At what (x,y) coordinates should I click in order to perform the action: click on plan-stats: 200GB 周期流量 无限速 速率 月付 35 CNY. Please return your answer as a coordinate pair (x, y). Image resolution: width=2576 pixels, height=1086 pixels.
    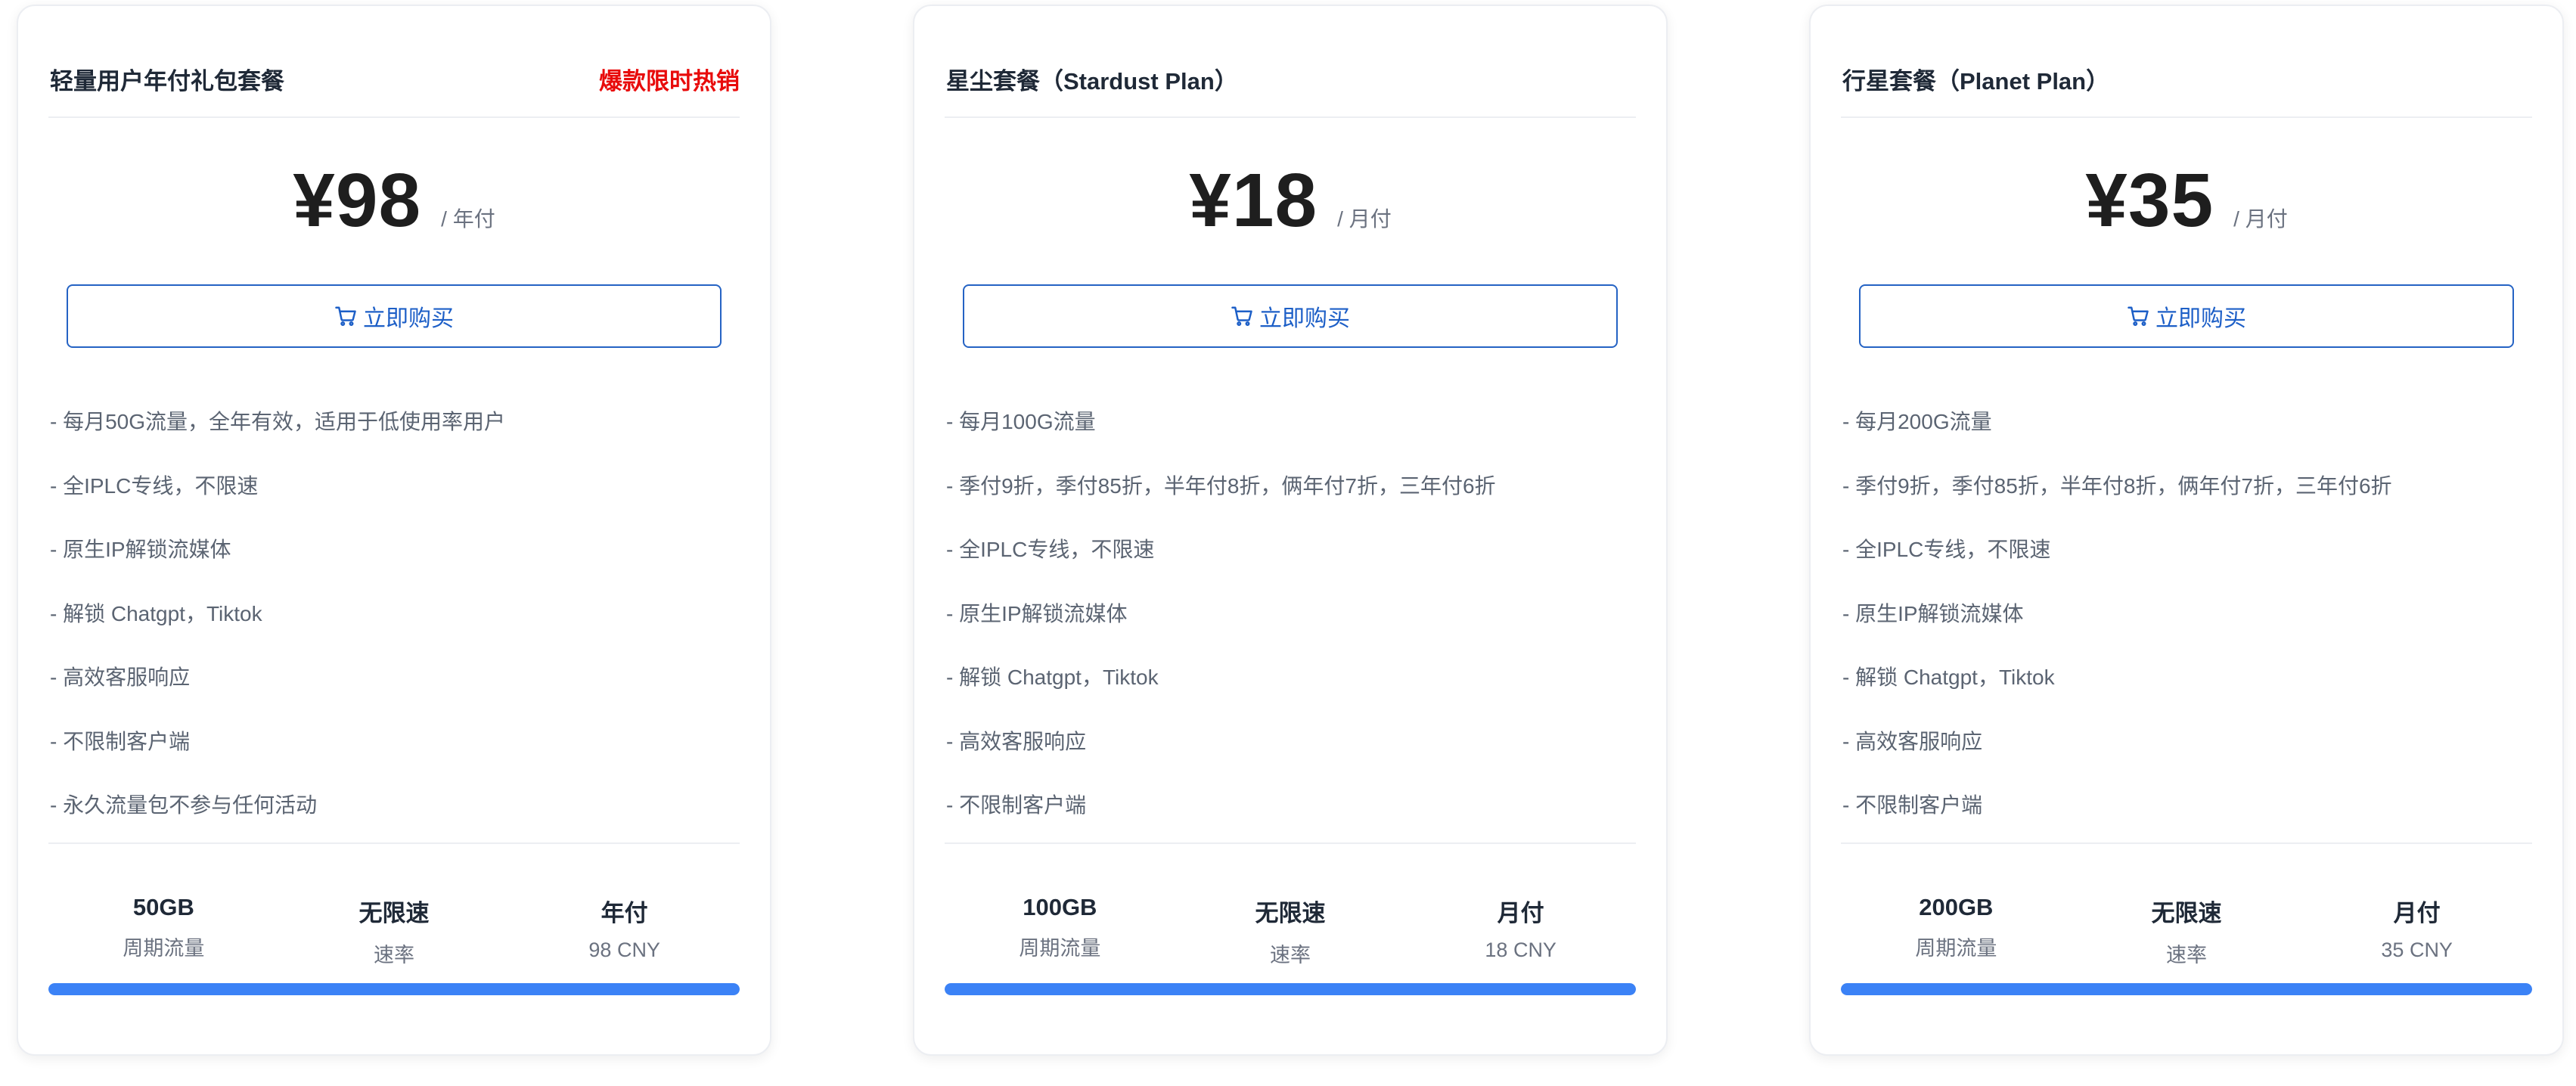
    Looking at the image, I should click on (2186, 931).